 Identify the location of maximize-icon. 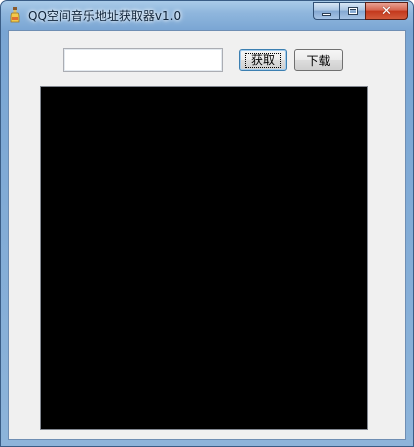
(352, 11).